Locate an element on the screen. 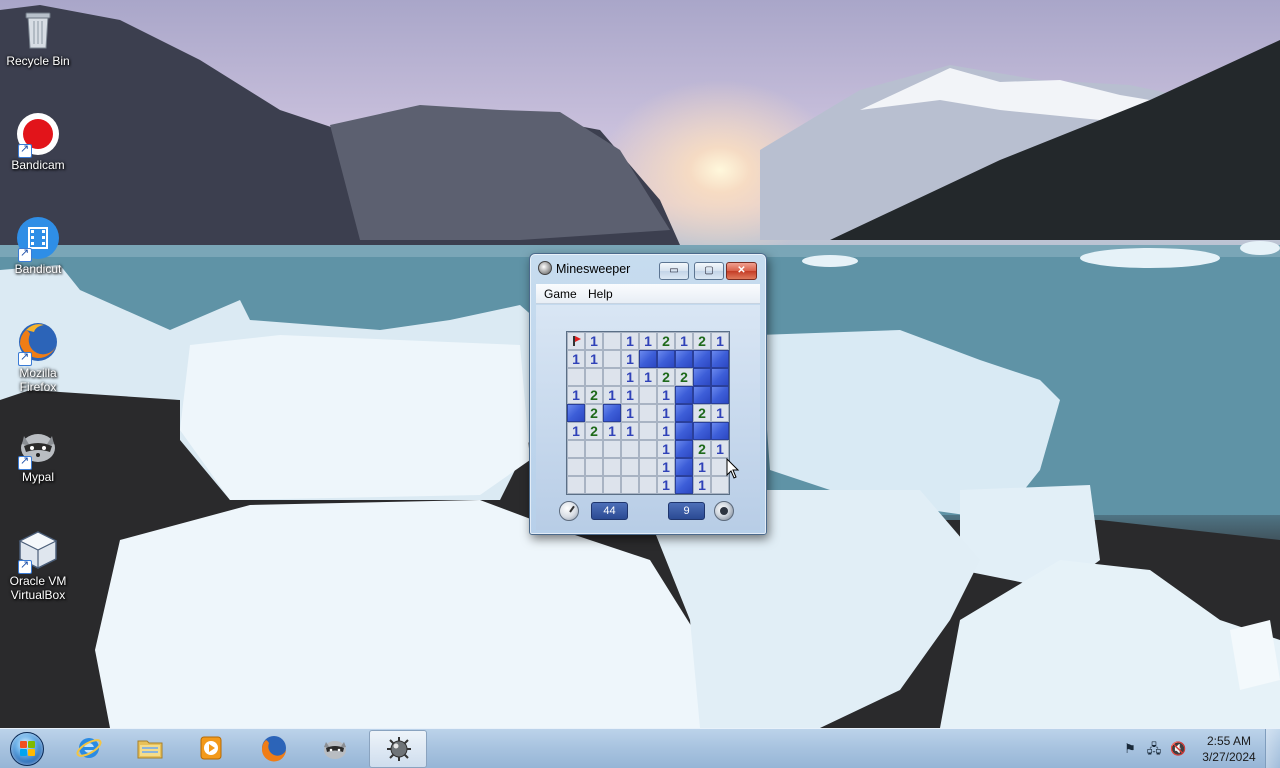  desktop-icon-recycle-bin: Recycle Bin is located at coordinates (38, 38).